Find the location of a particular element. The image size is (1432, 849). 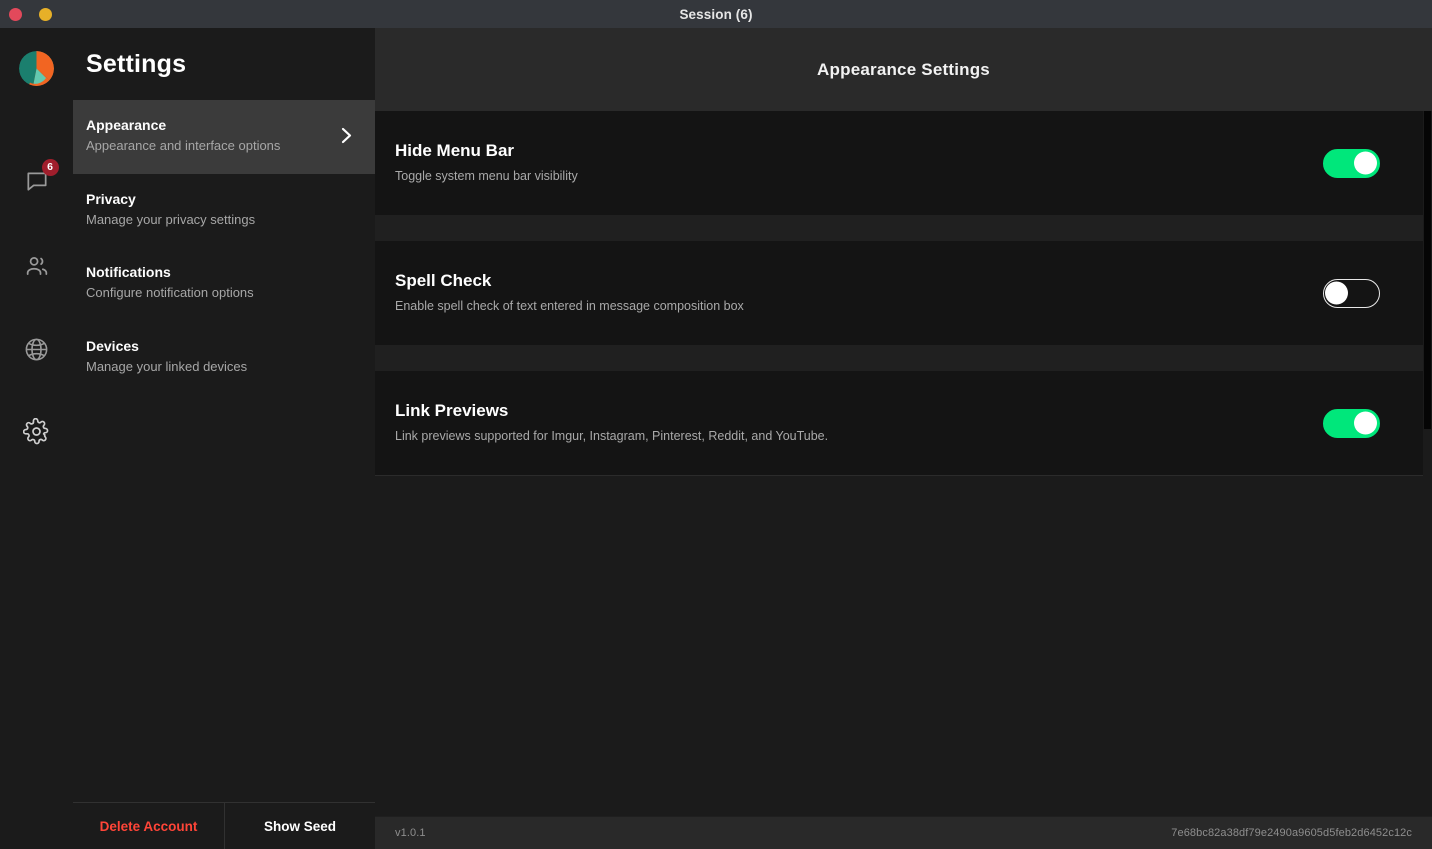

globe-icon is located at coordinates (36, 349).